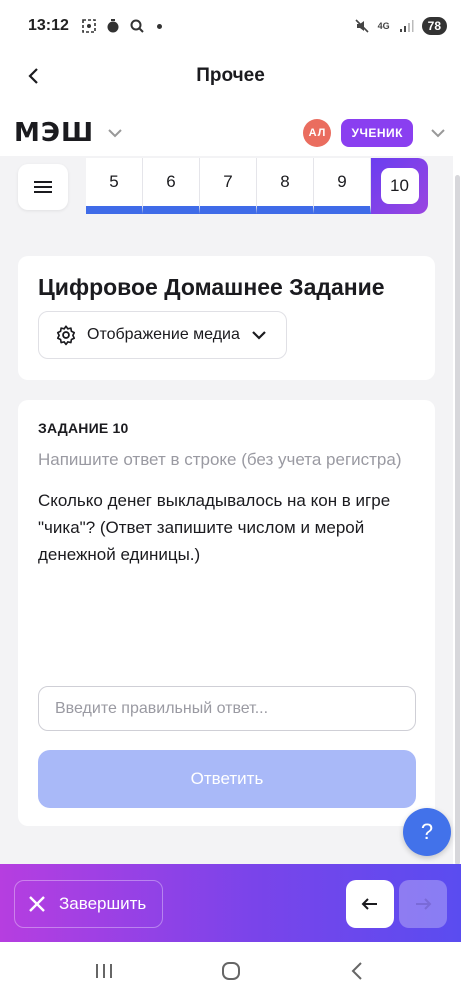 Image resolution: width=461 pixels, height=1000 pixels. I want to click on gear-icon, so click(66, 335).